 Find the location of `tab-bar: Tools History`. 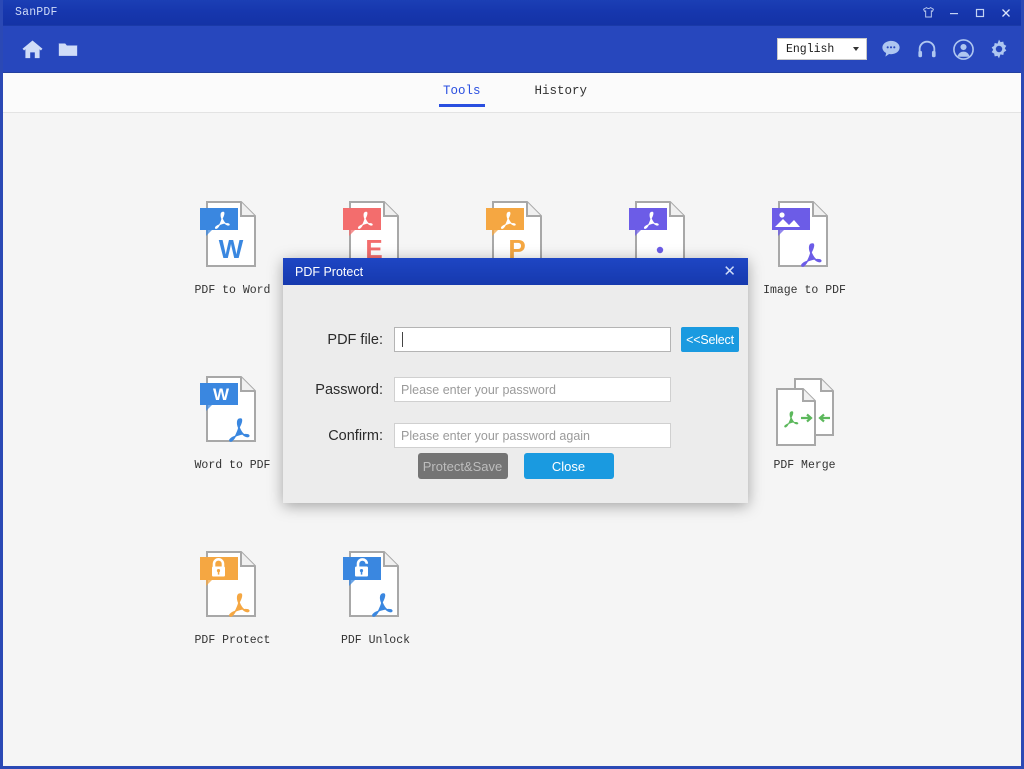

tab-bar: Tools History is located at coordinates (512, 93).